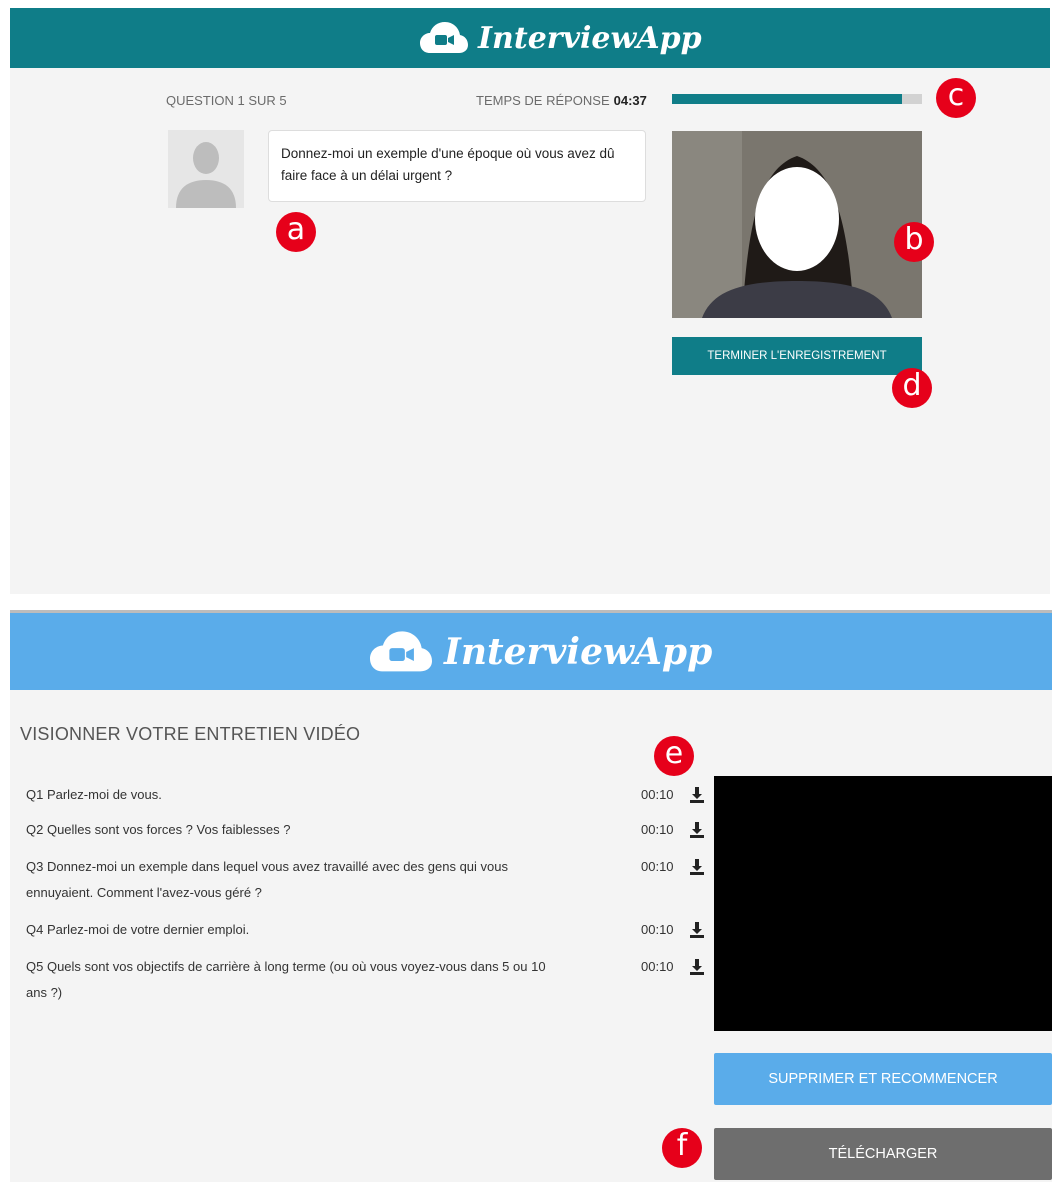  What do you see at coordinates (138, 929) in the screenshot?
I see `question-text: Q4 Parlez-moi de votre dernier emploi.` at bounding box center [138, 929].